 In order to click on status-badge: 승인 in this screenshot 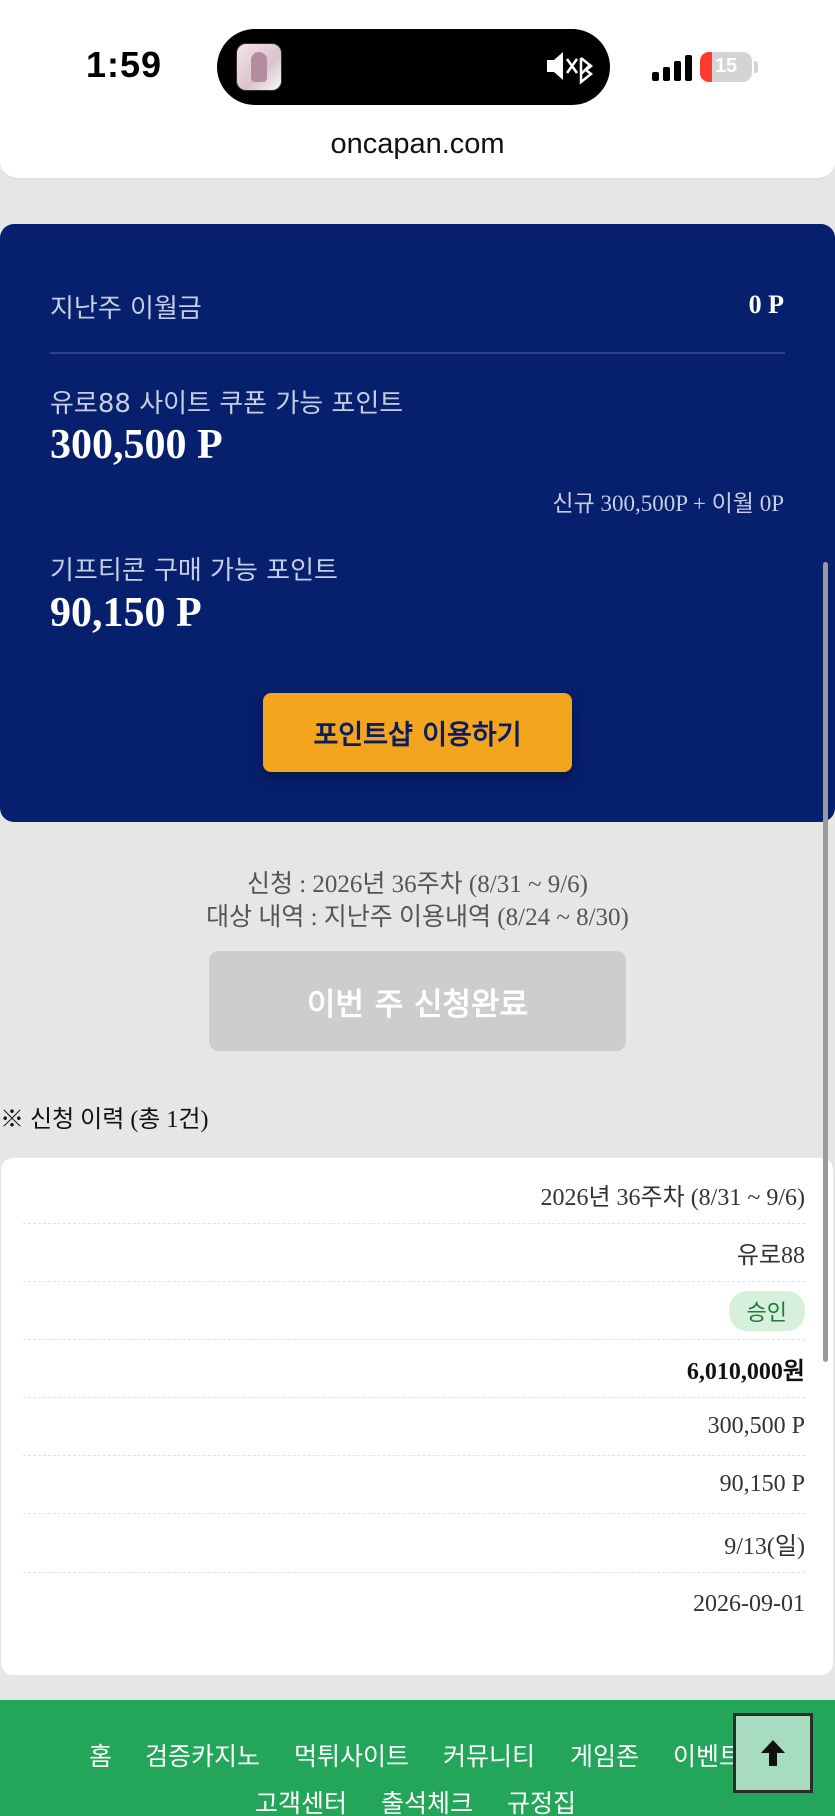, I will do `click(766, 1310)`.